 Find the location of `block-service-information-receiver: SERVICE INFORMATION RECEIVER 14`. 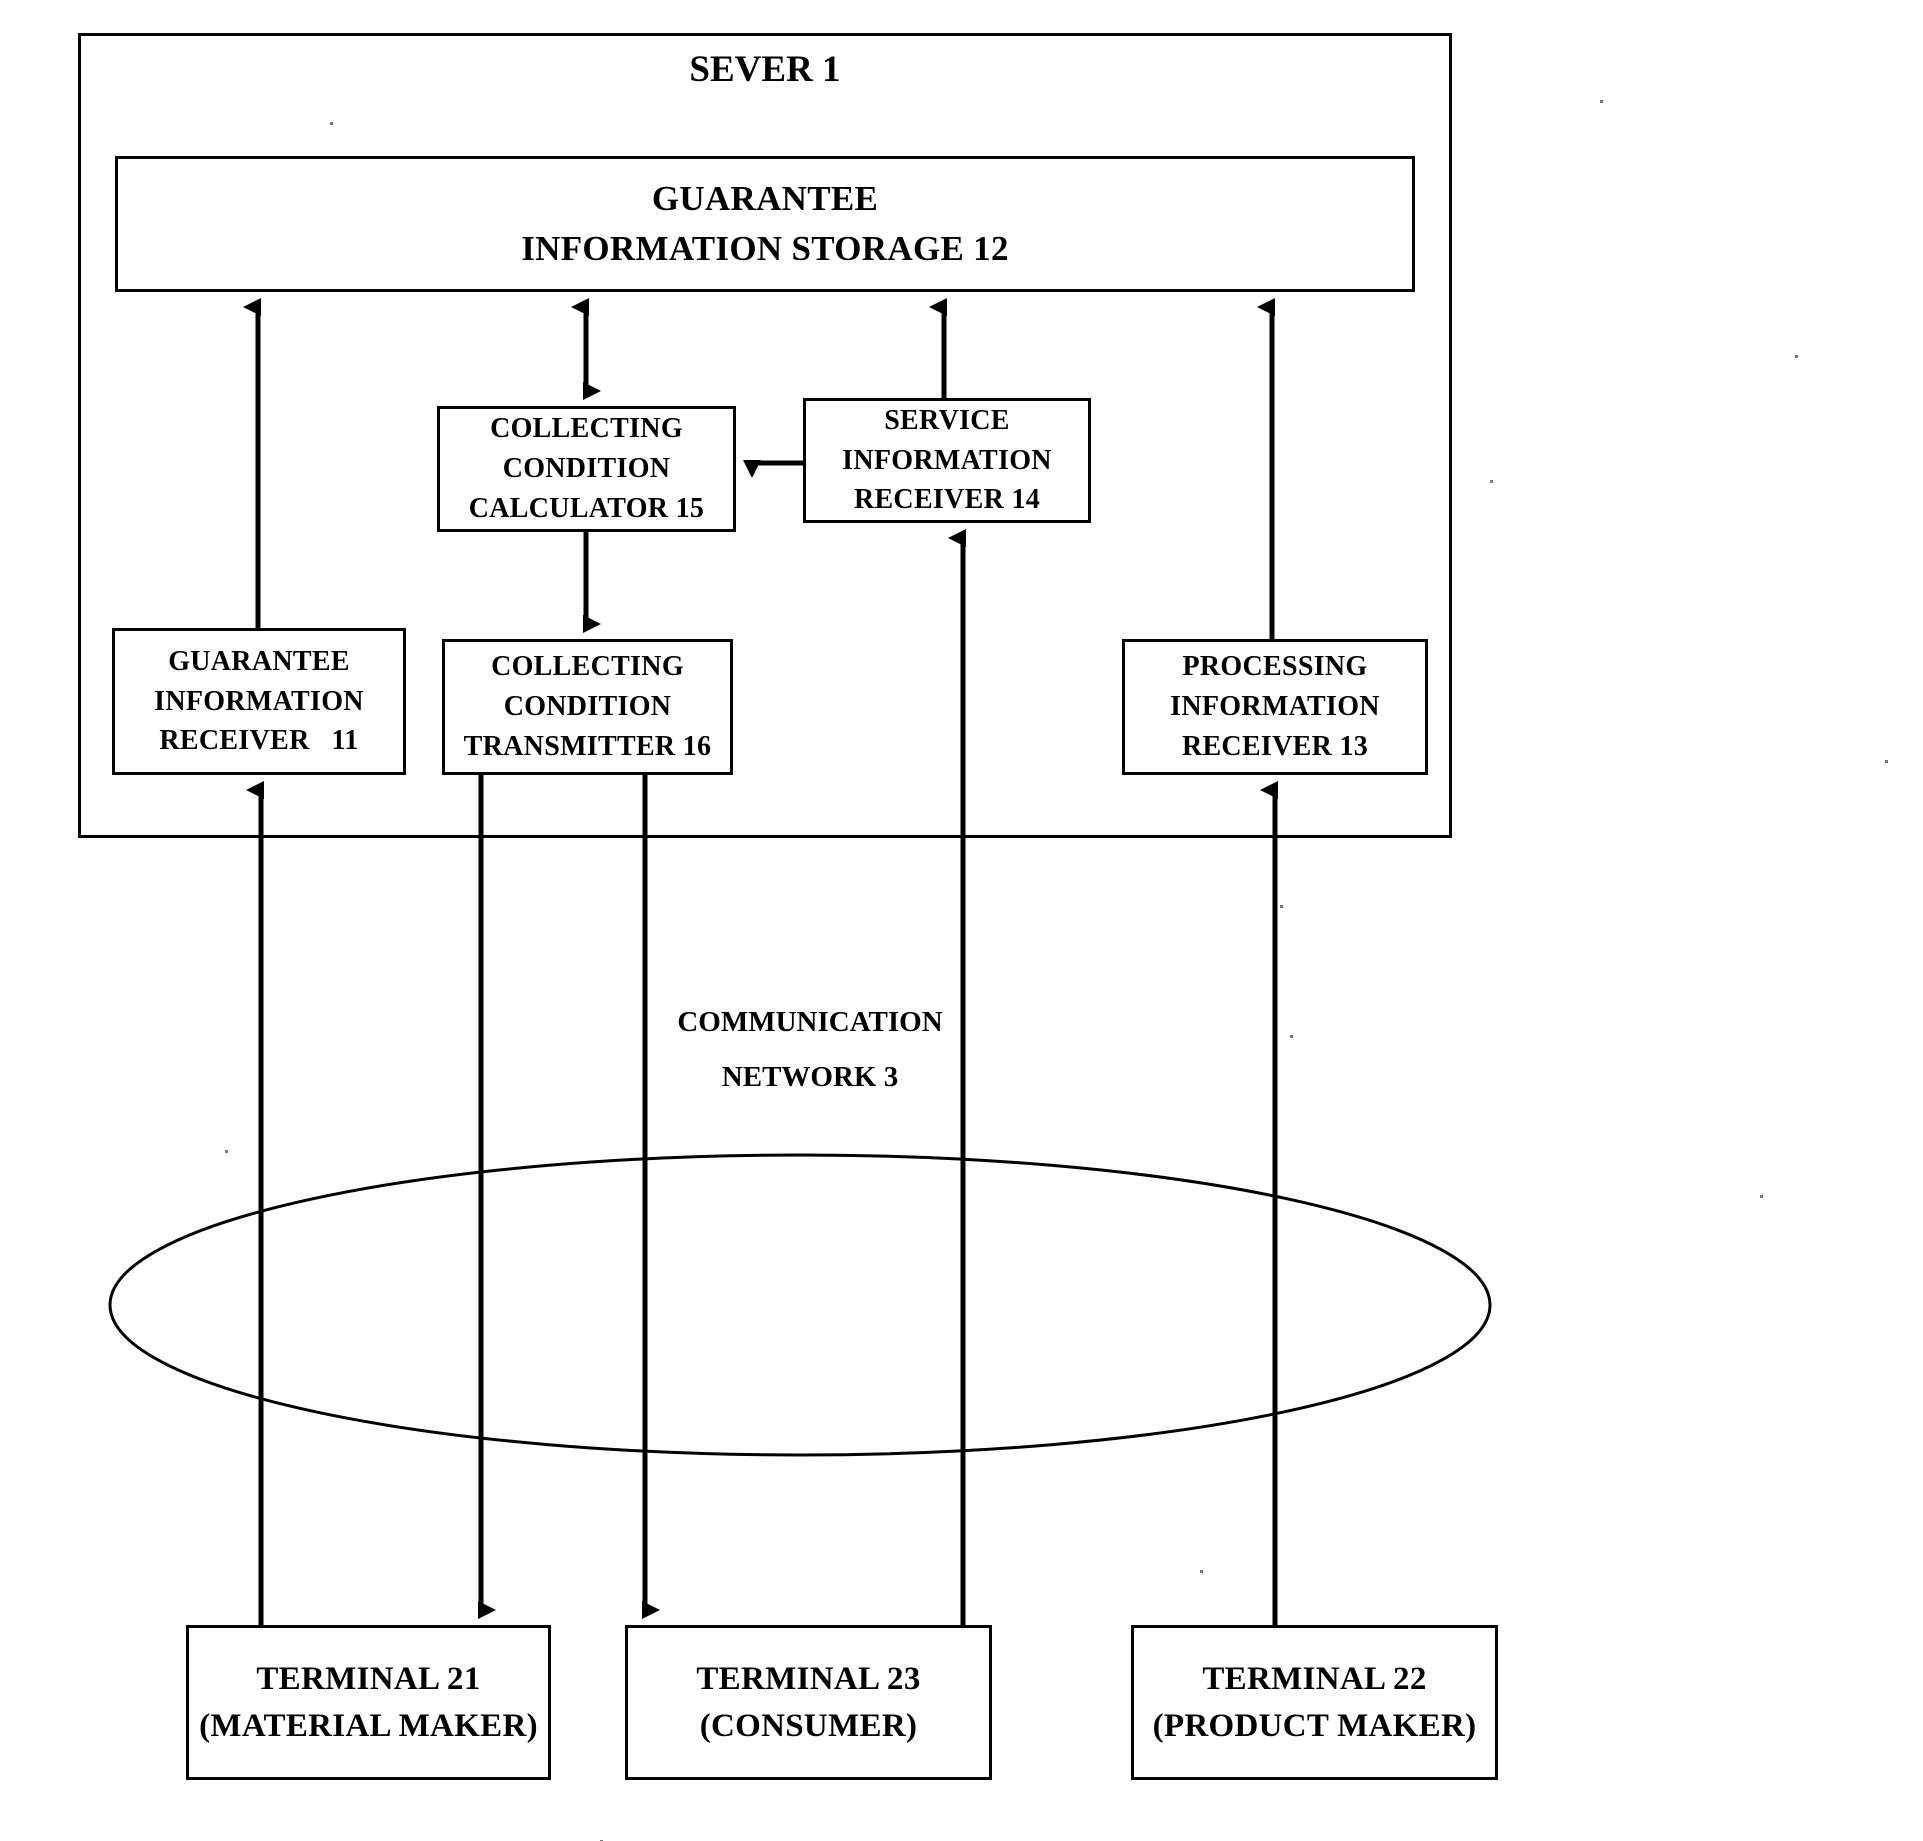

block-service-information-receiver: SERVICE INFORMATION RECEIVER 14 is located at coordinates (947, 460).